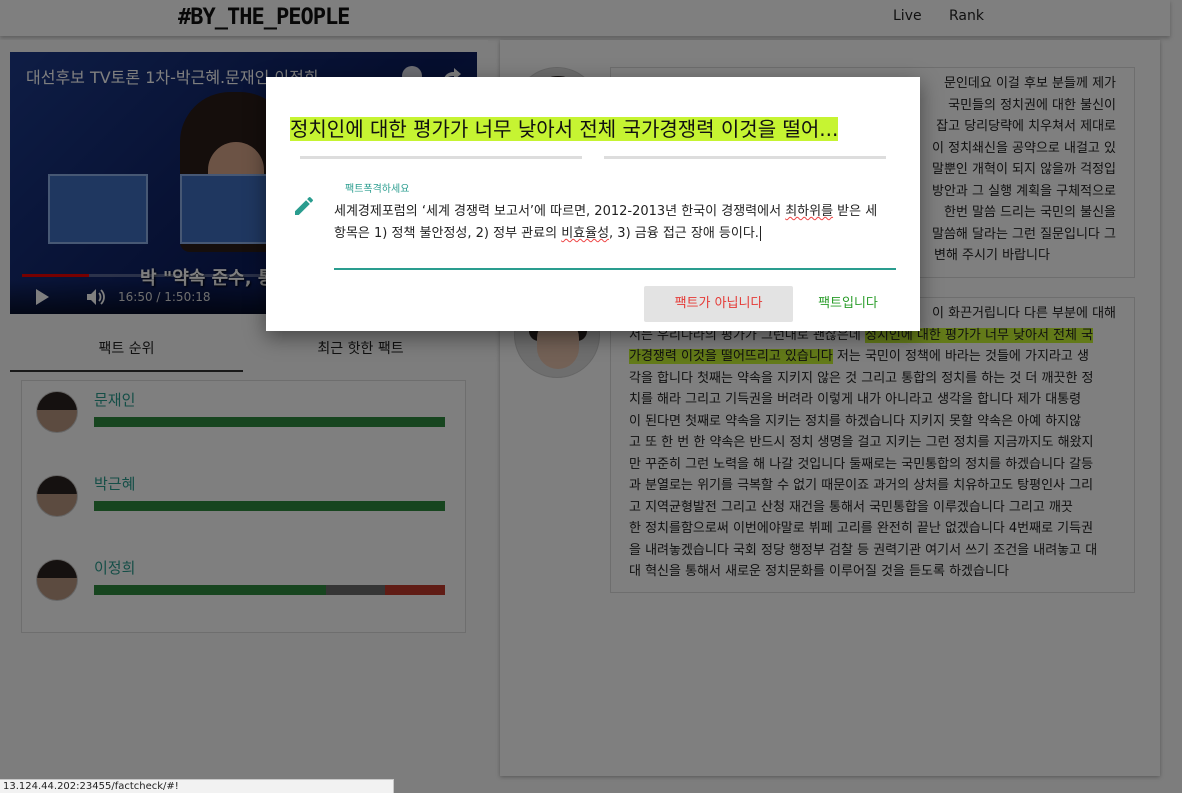  I want to click on pencil-icon, so click(304, 205).